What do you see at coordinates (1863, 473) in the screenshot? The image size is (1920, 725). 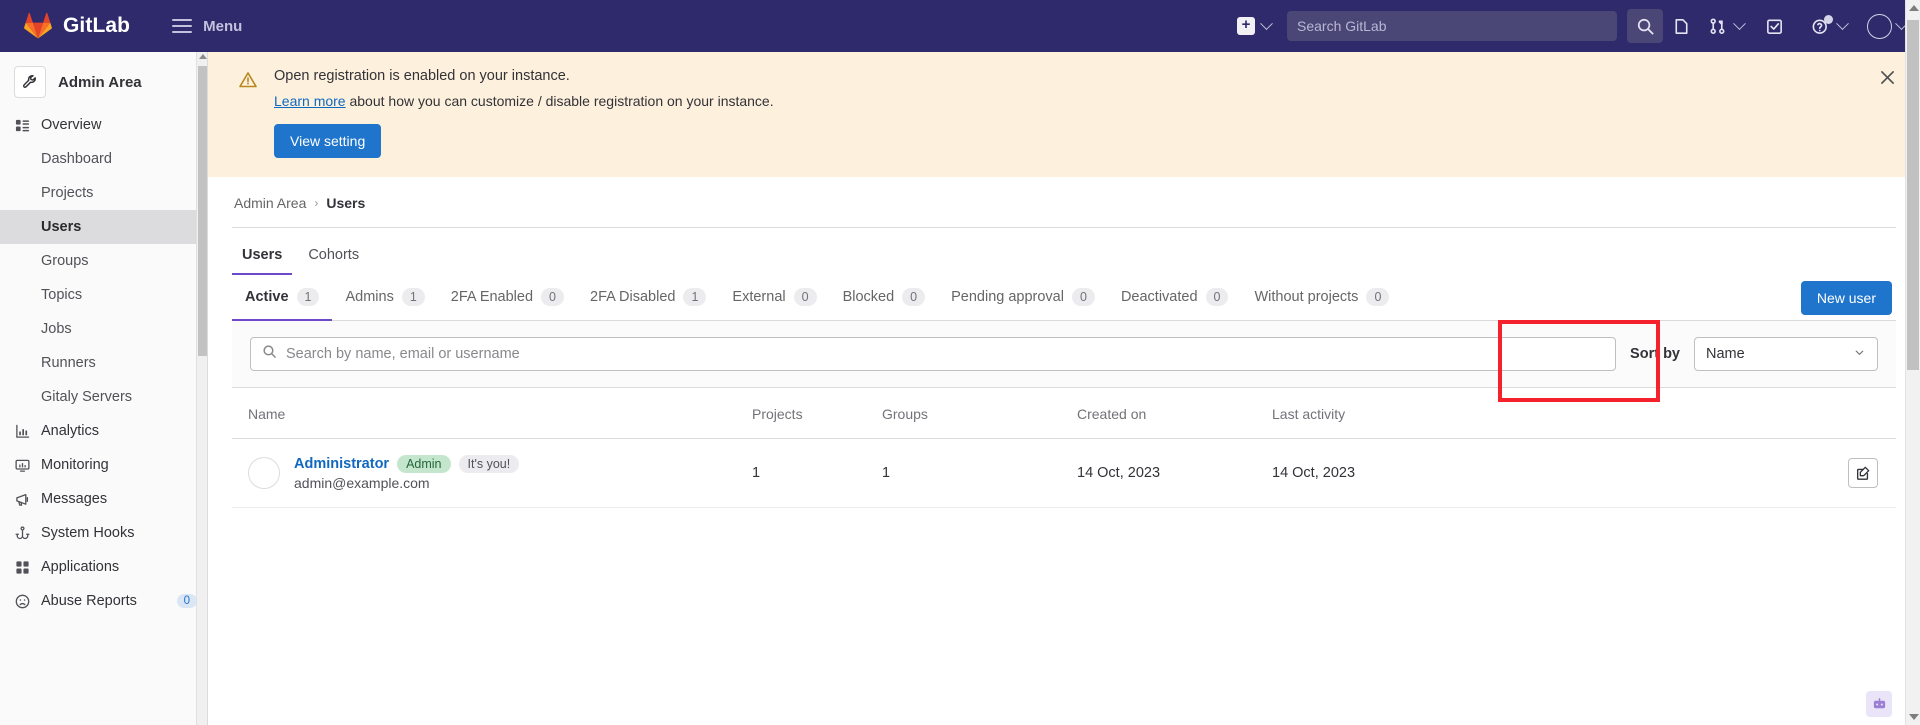 I see `edit-pencil-icon` at bounding box center [1863, 473].